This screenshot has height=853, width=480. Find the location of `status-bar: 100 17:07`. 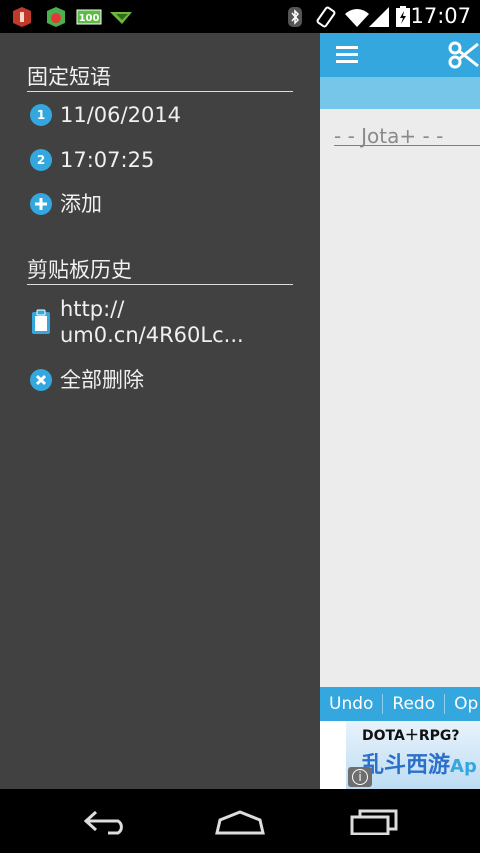

status-bar: 100 17:07 is located at coordinates (240, 16).